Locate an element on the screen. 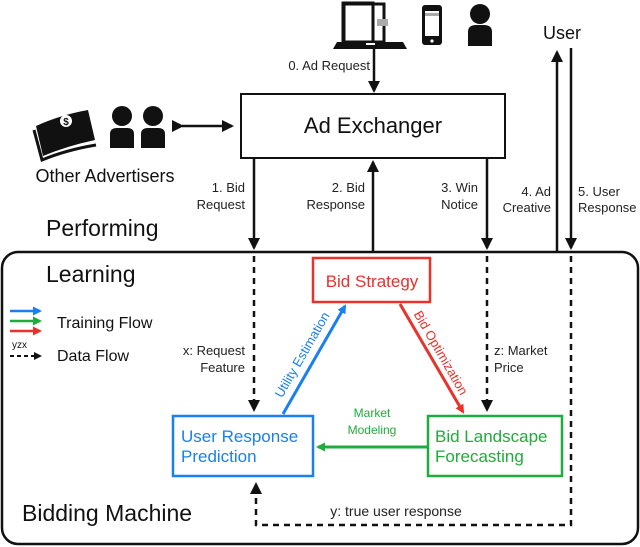 Image resolution: width=640 pixels, height=547 pixels. market-modeling-label: Market Modeling is located at coordinates (372, 421).